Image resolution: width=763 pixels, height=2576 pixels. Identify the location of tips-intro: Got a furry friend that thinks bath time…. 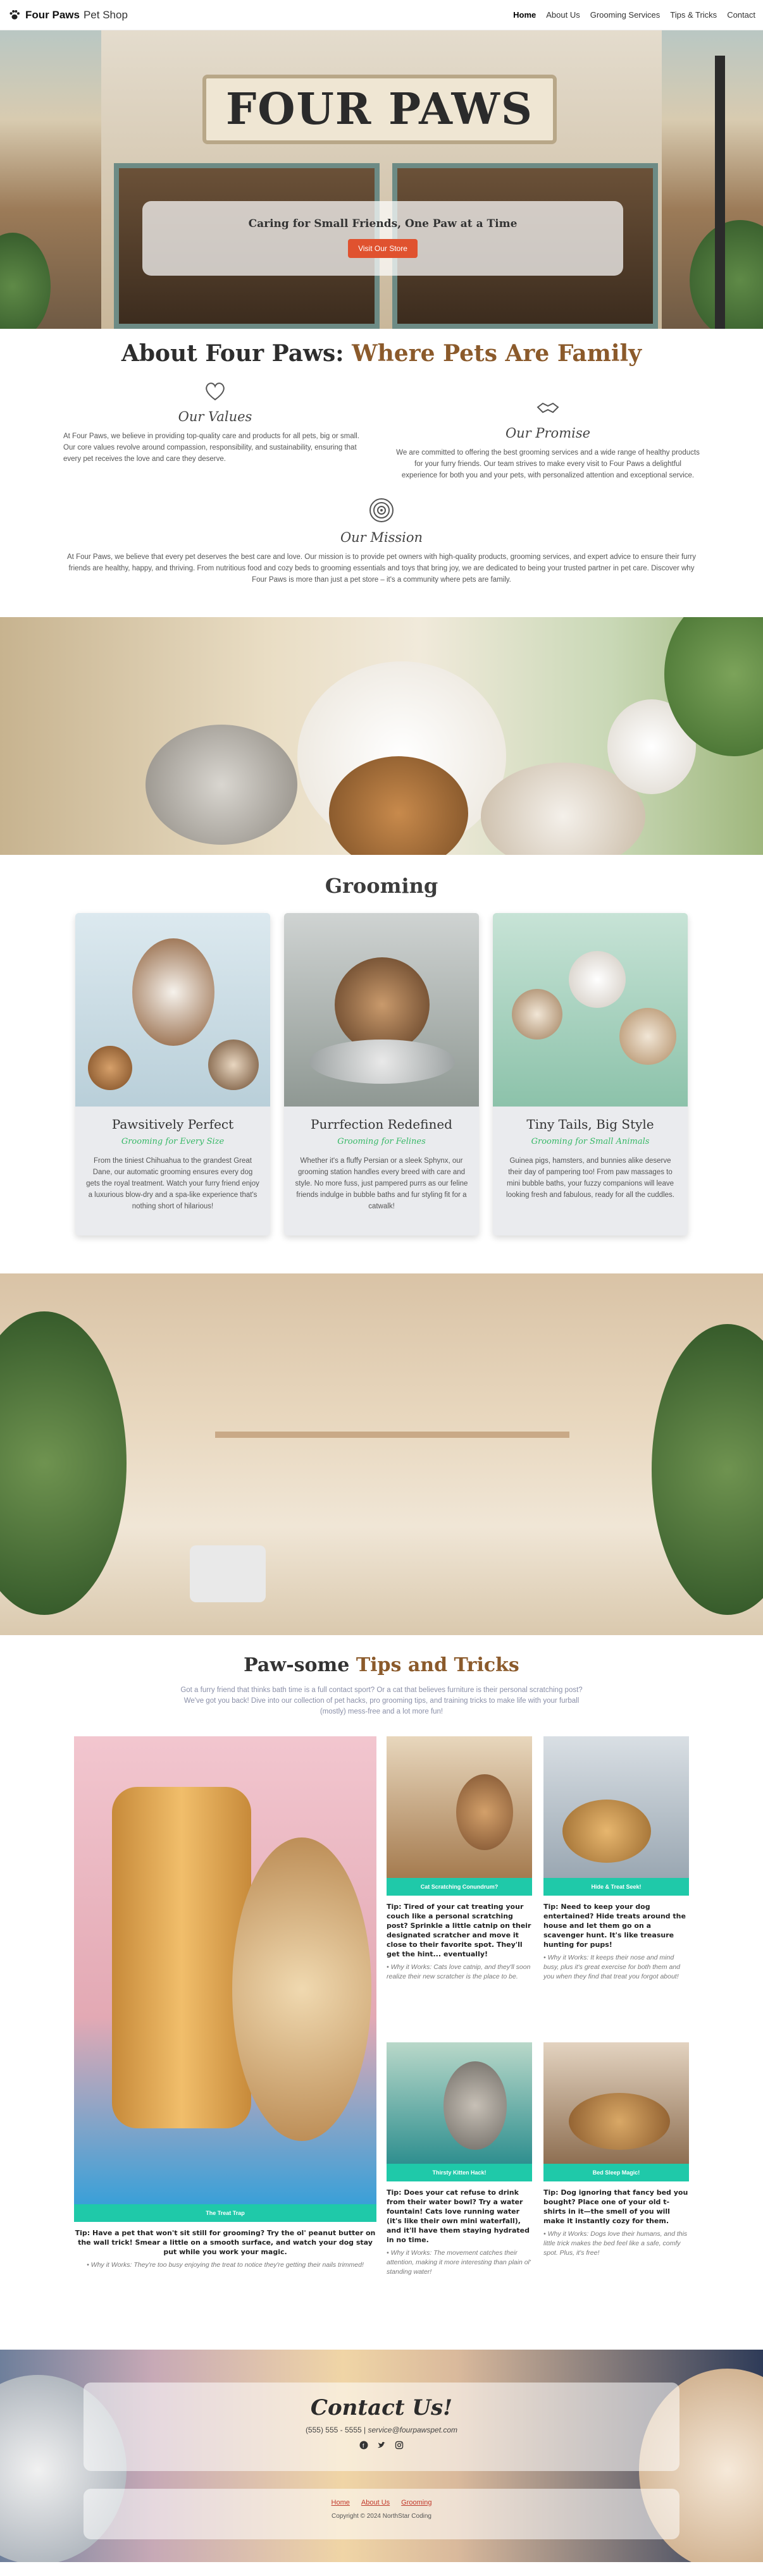
(381, 1700).